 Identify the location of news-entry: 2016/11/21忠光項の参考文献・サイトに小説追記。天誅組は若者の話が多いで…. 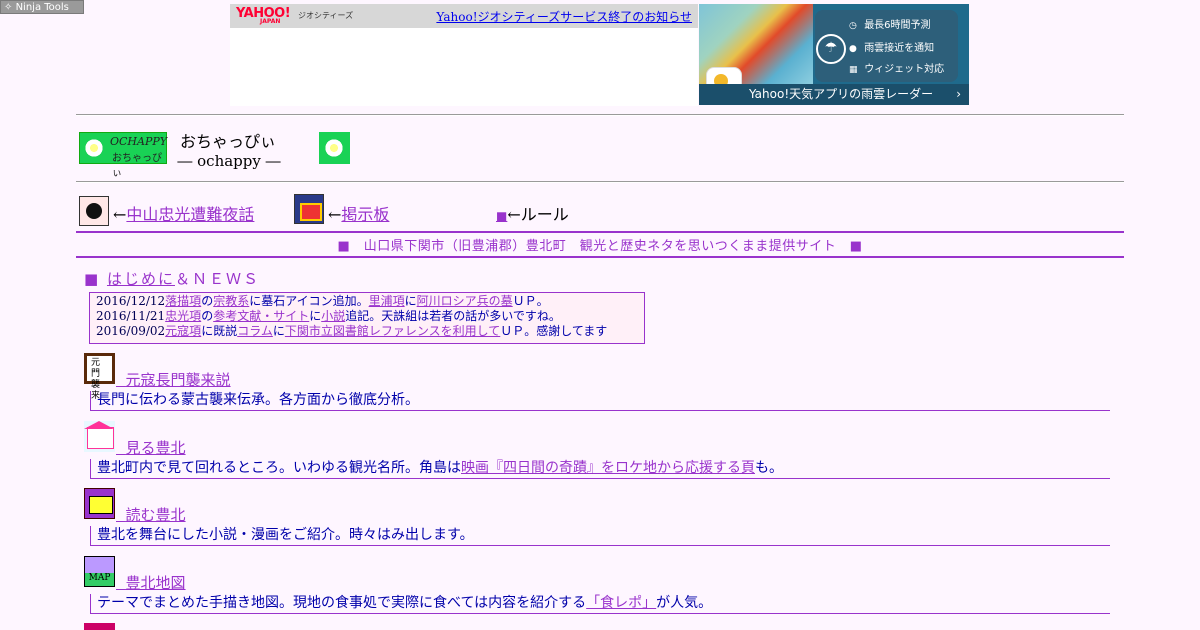
(328, 316).